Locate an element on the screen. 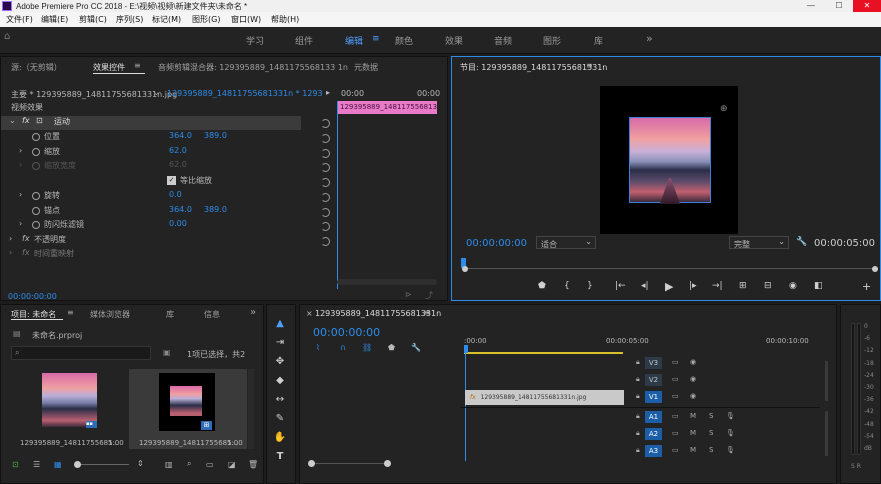 This screenshot has height=484, width=881. tab-metadata: 元数据 is located at coordinates (366, 67).